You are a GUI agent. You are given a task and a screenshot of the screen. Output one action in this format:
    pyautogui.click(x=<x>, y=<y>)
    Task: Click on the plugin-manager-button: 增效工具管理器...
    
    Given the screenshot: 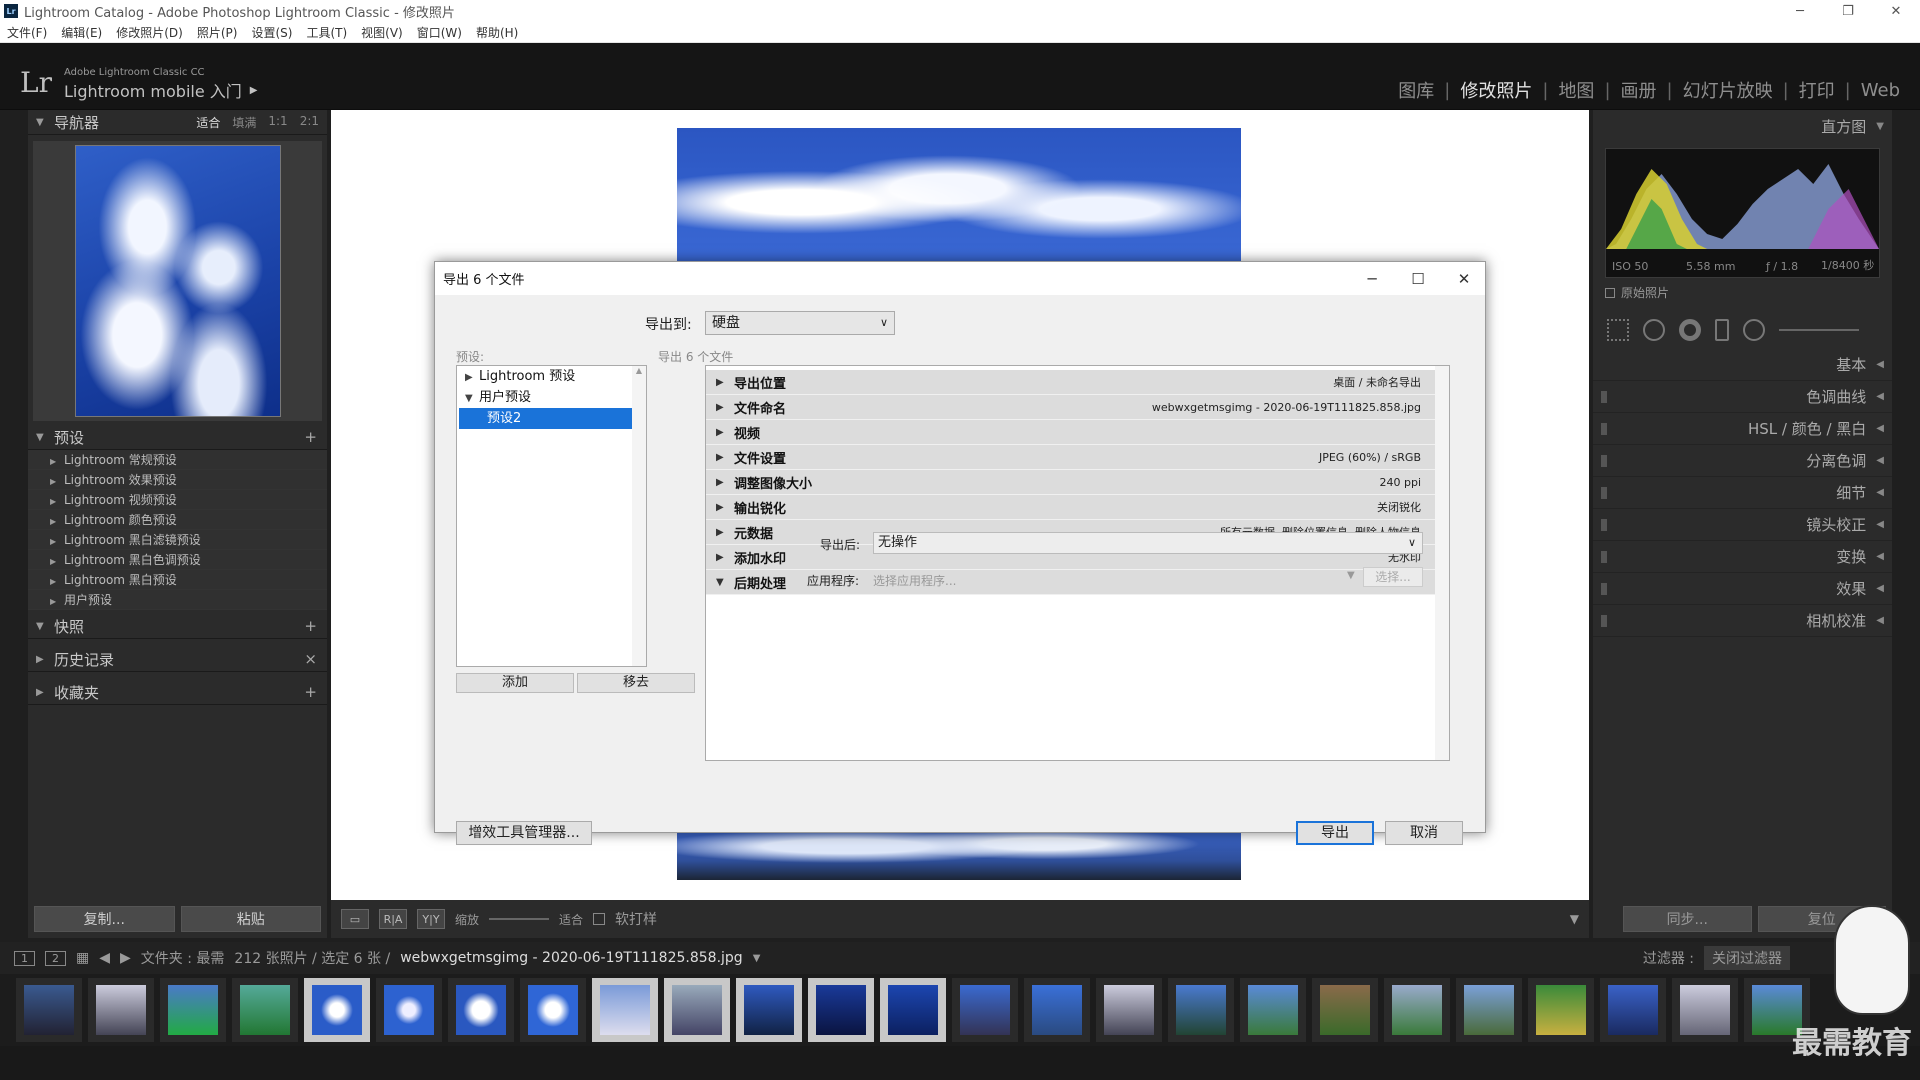 What is the action you would take?
    pyautogui.click(x=524, y=833)
    